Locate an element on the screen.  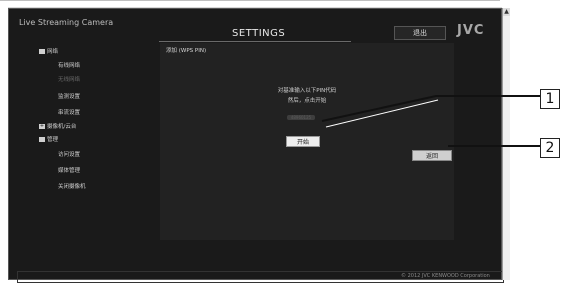
callout-line-1-highlight is located at coordinates (382, 113).